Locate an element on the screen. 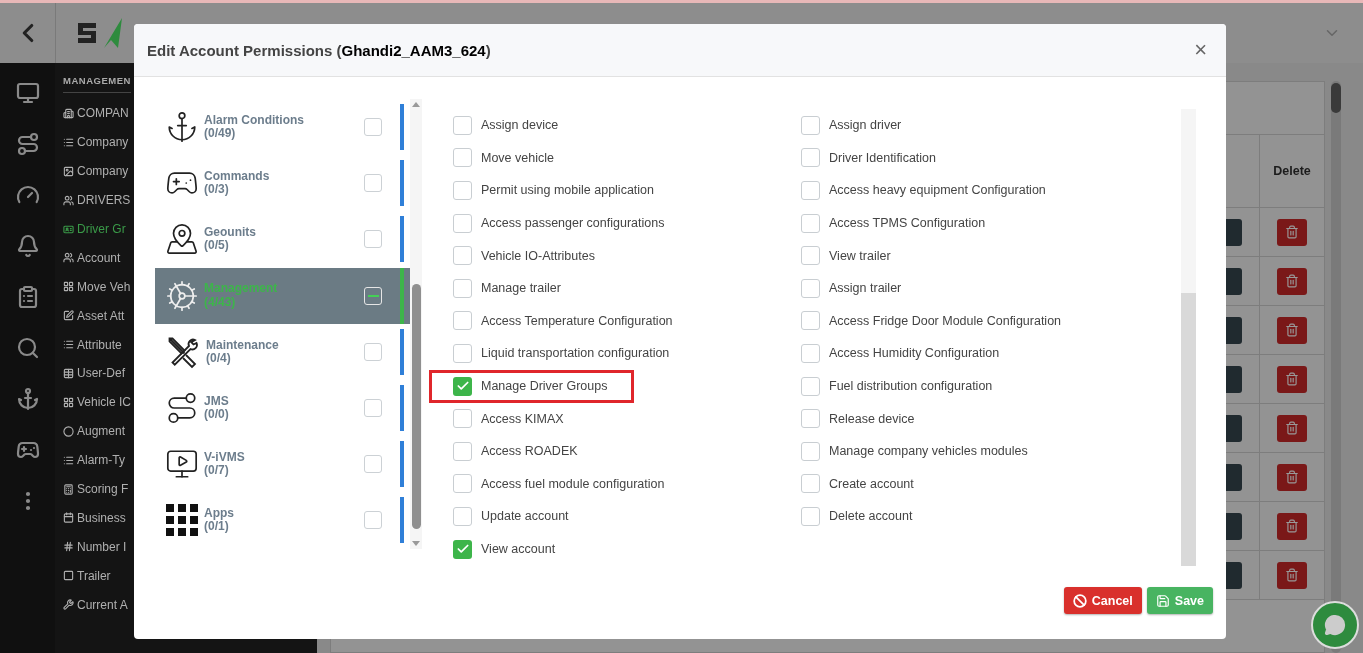 This screenshot has height=653, width=1363. menu-item: Move Veh is located at coordinates (97, 287).